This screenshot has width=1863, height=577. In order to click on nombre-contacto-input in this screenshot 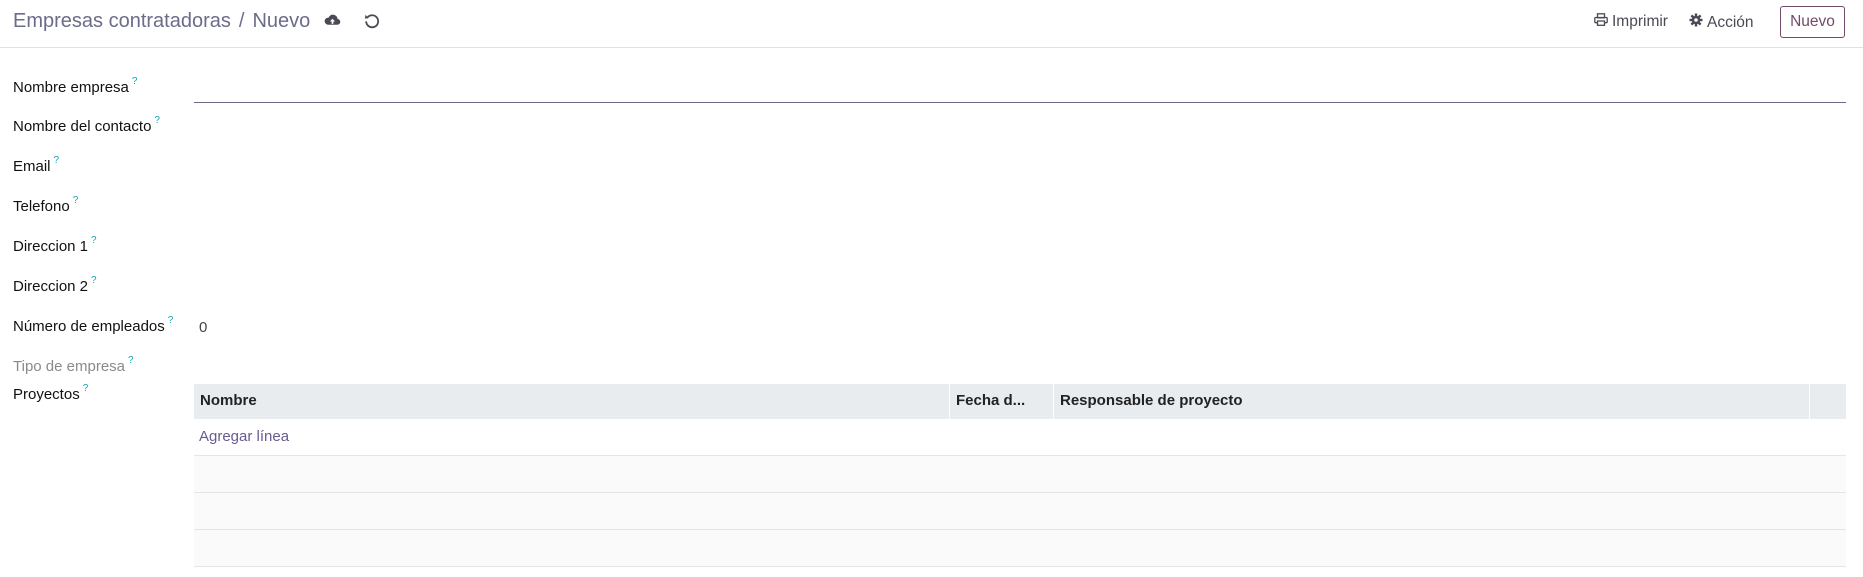, I will do `click(1020, 126)`.